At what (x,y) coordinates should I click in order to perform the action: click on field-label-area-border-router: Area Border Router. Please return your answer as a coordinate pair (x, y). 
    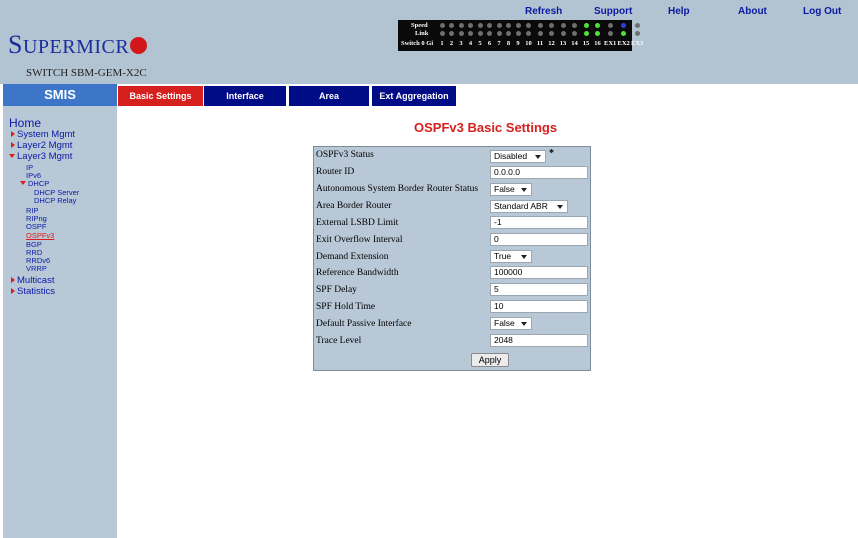
    Looking at the image, I should click on (354, 206).